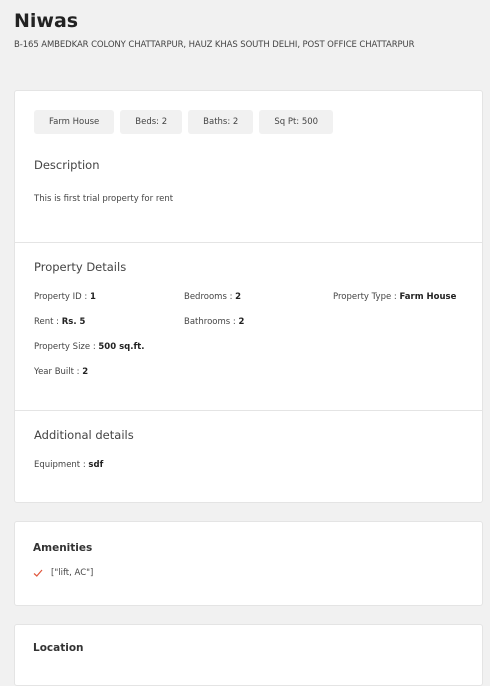 The height and width of the screenshot is (686, 490). What do you see at coordinates (38, 573) in the screenshot?
I see `check-icon` at bounding box center [38, 573].